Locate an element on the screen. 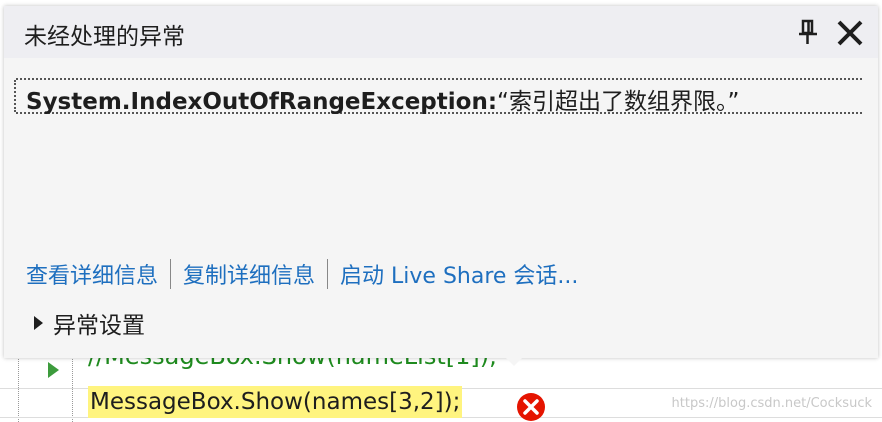 This screenshot has height=422, width=882. exception-settings-toggle: 异常设置 is located at coordinates (87, 322).